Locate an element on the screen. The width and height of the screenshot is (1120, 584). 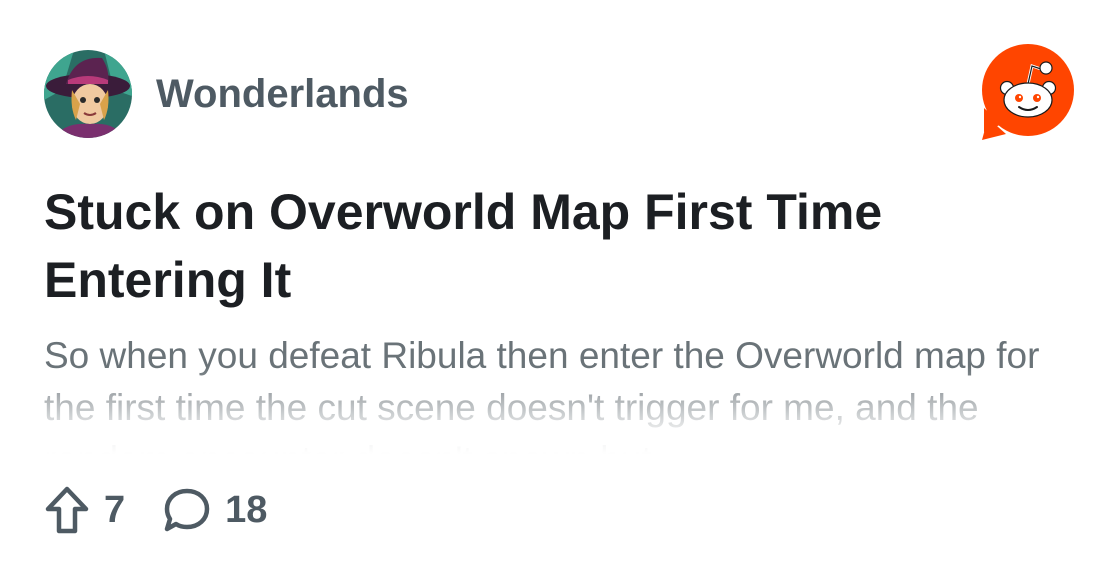
reddit-logo-icon is located at coordinates (1028, 92).